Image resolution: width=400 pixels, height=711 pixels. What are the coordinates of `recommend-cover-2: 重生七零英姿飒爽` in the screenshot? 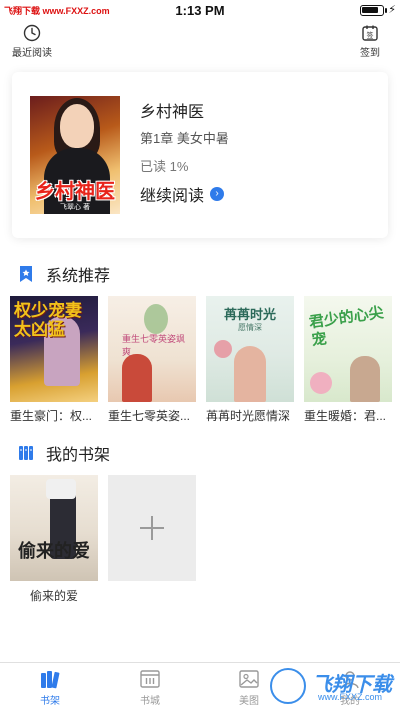 It's located at (152, 349).